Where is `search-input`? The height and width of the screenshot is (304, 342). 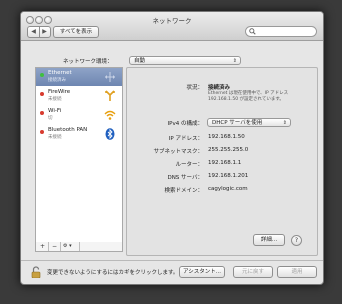
search-input is located at coordinates (285, 31).